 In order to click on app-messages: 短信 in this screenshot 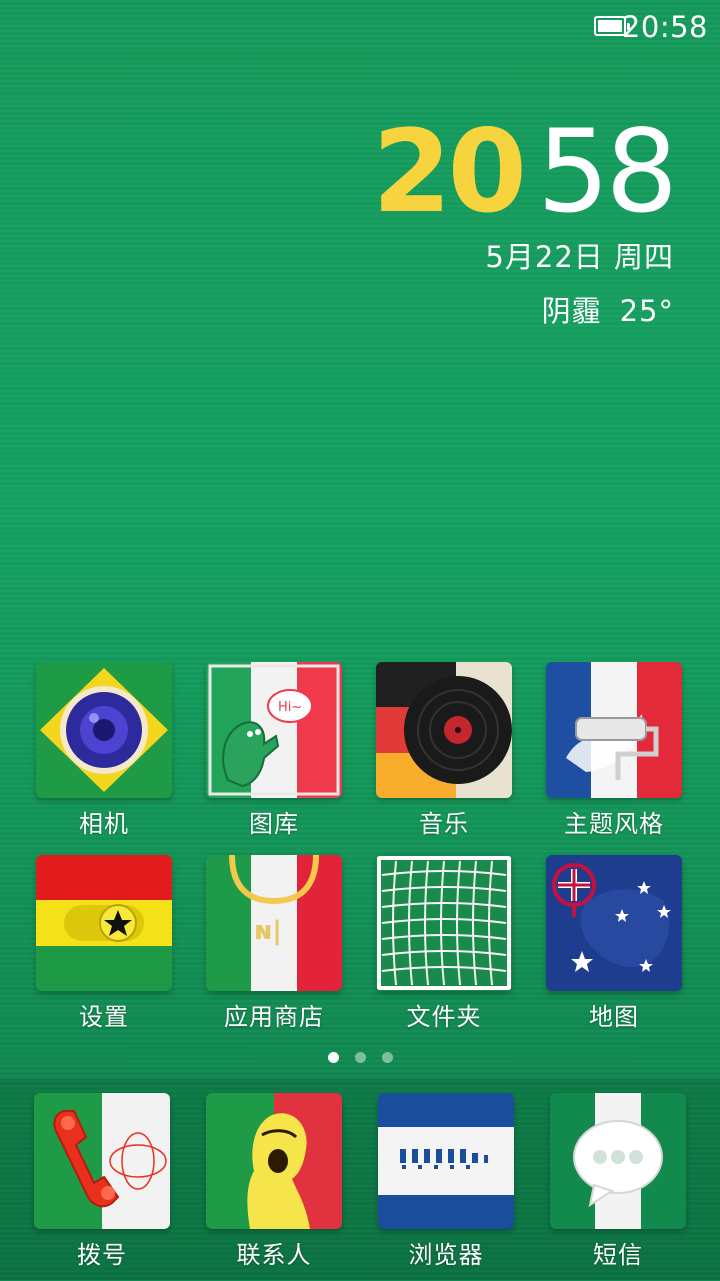, I will do `click(618, 1181)`.